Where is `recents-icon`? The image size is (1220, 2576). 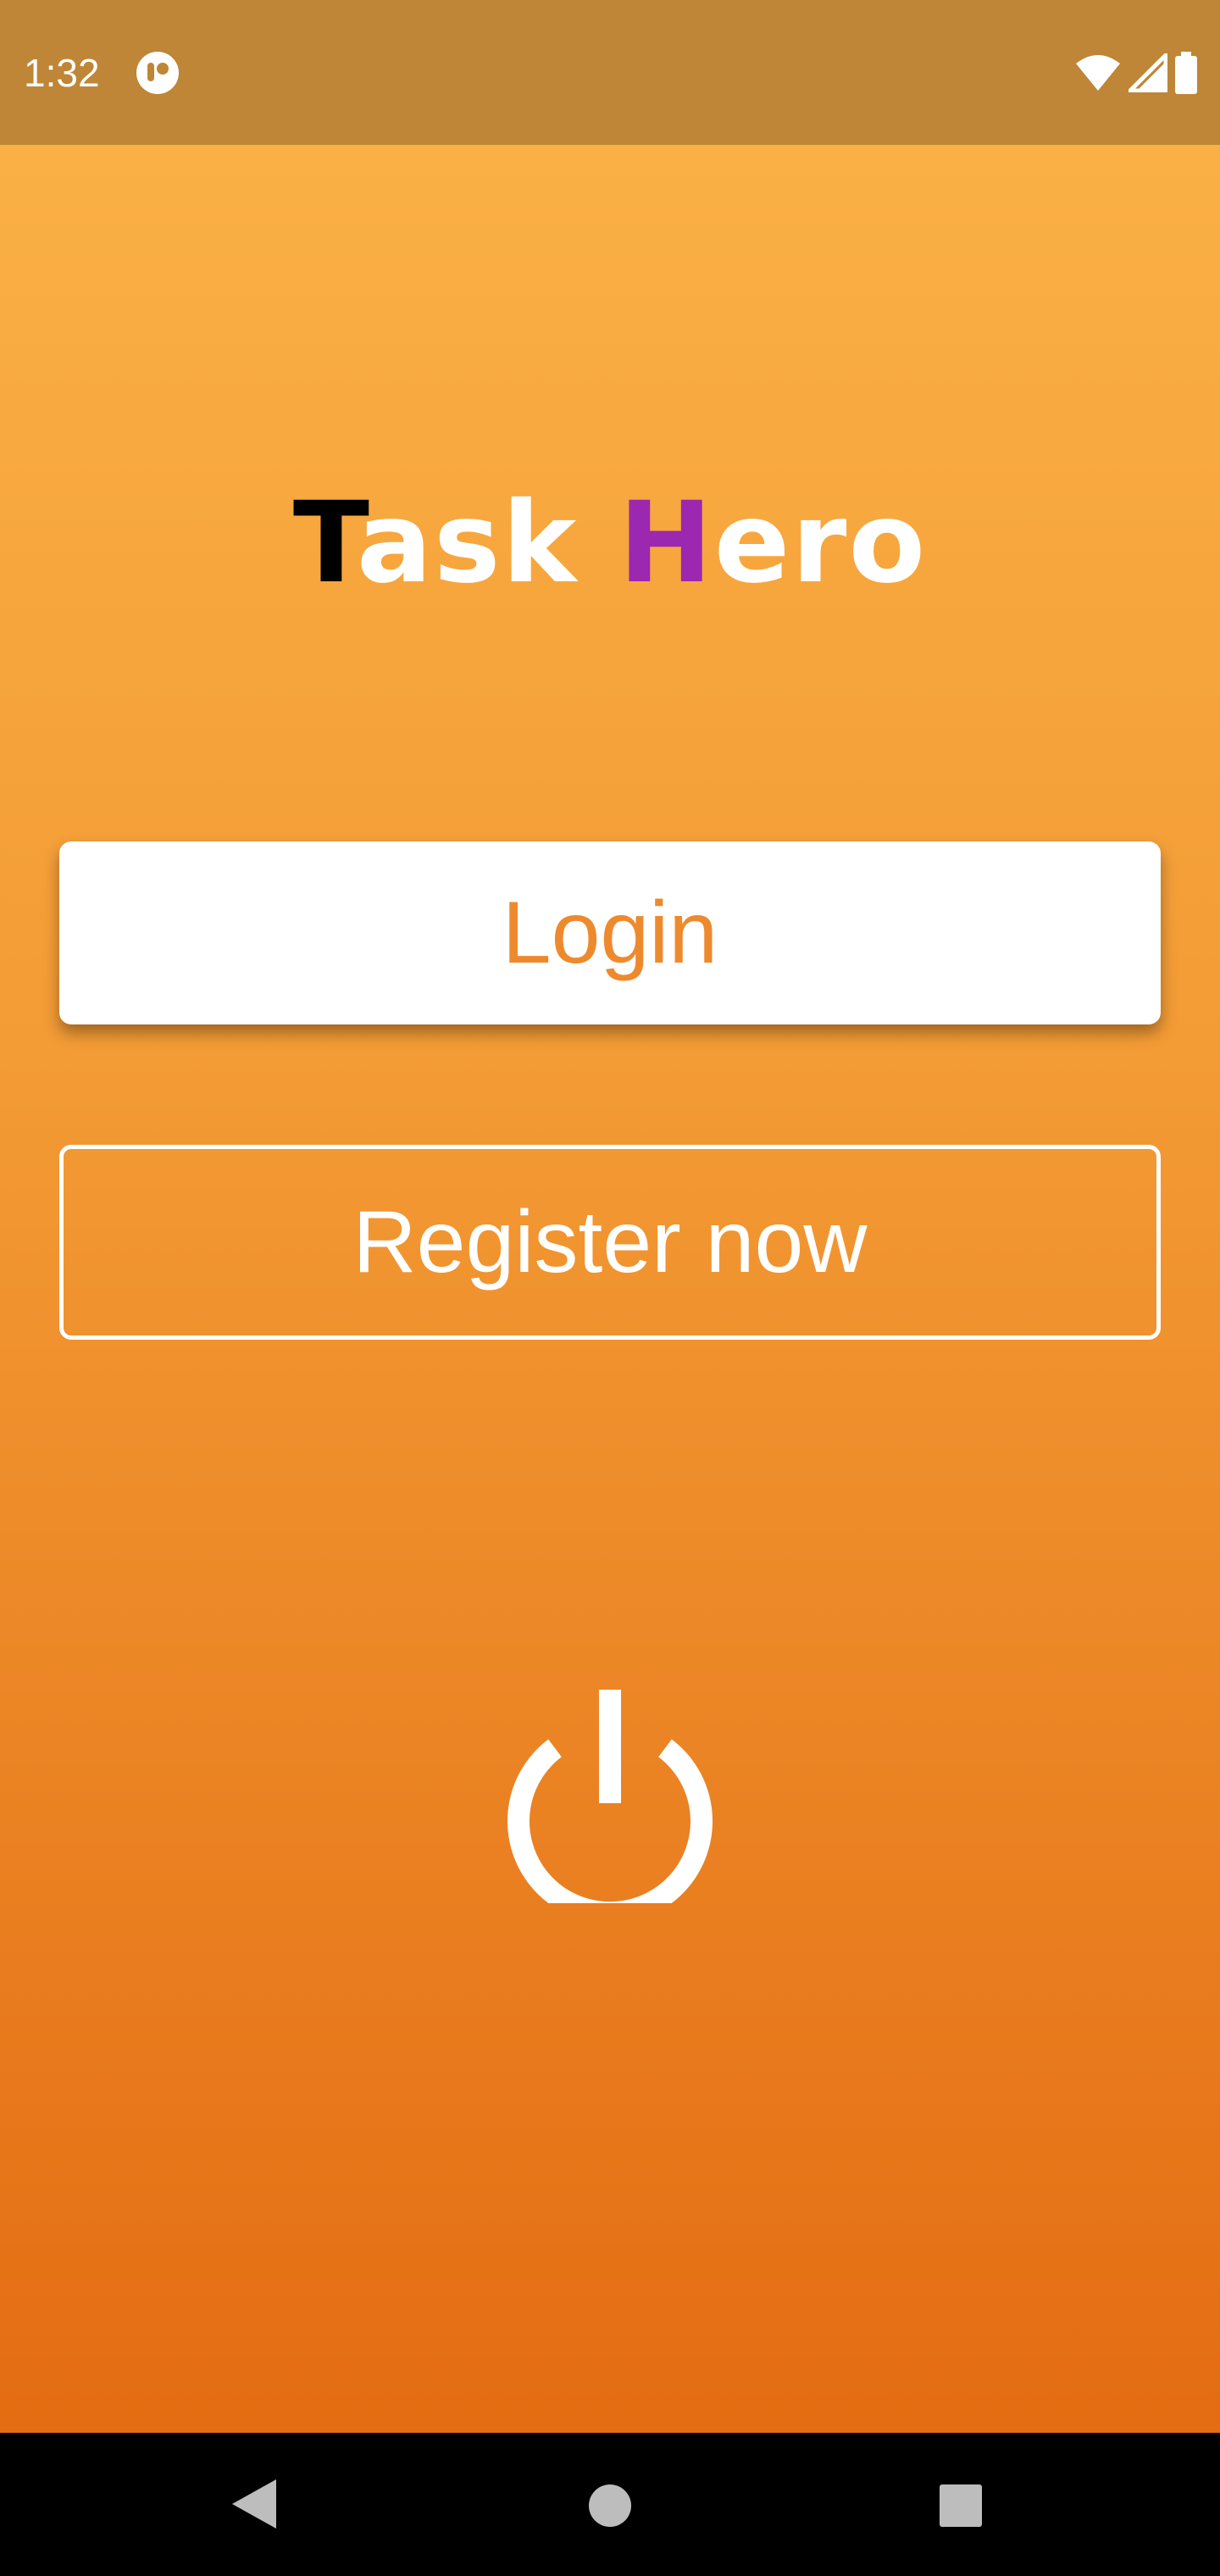 recents-icon is located at coordinates (961, 2506).